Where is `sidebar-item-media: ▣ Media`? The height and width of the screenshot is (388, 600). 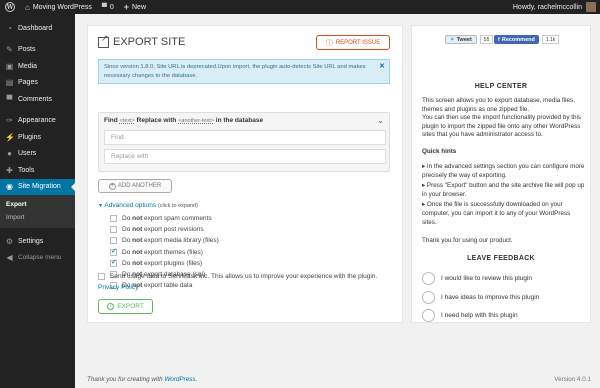 sidebar-item-media: ▣ Media is located at coordinates (37, 66).